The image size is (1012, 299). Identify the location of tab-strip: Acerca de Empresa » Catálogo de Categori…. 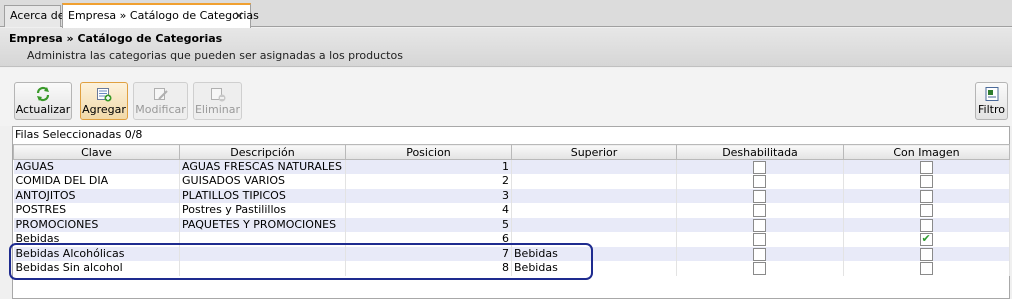
(506, 14).